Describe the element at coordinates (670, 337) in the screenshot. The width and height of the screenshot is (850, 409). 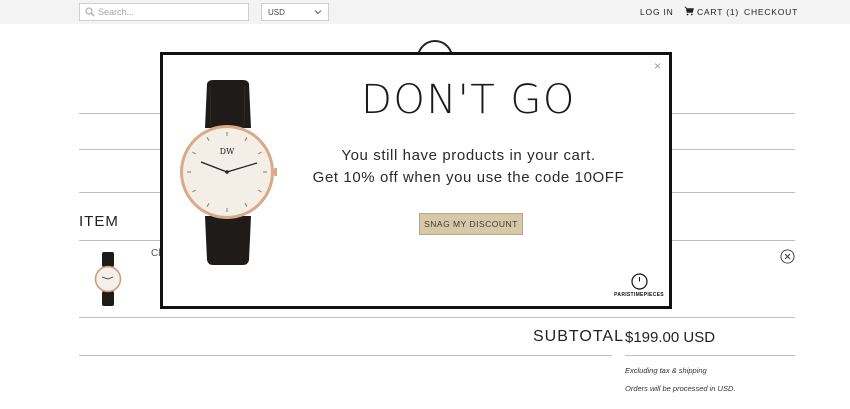
I see `subtotal-value: $199.00 USD` at that location.